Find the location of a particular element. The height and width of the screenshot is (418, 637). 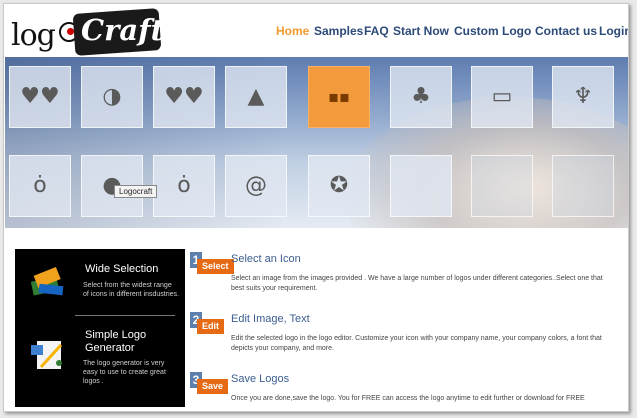

computer-icon: ▭ is located at coordinates (502, 96).